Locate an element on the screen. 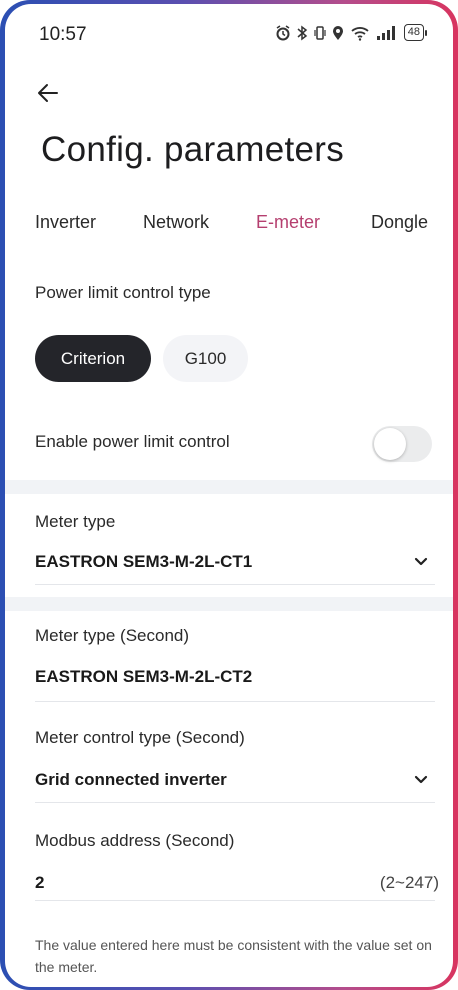  power-limit-type-label: Power limit control type is located at coordinates (123, 292).